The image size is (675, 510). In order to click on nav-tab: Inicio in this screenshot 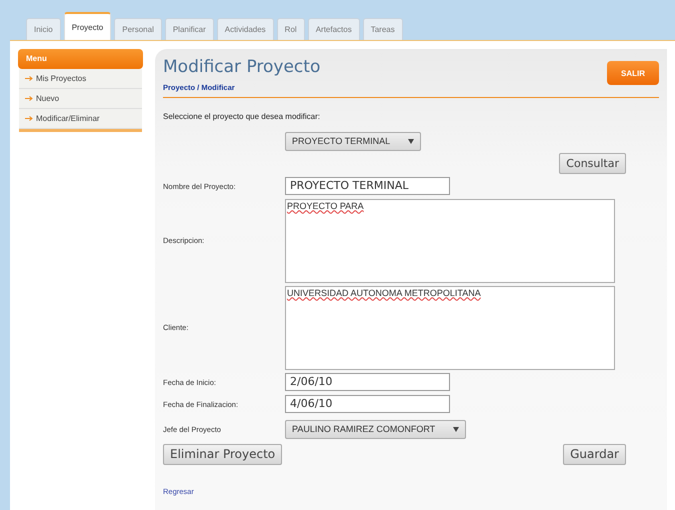, I will do `click(43, 29)`.